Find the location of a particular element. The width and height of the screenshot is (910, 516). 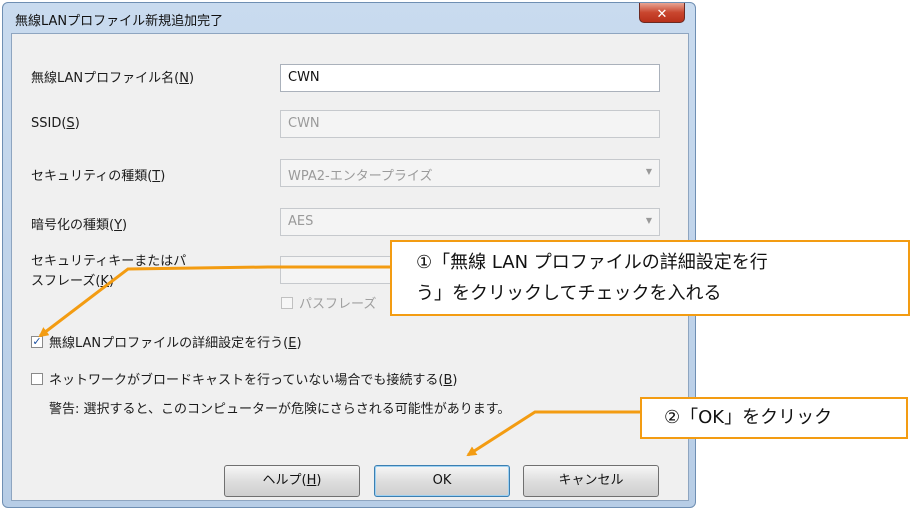

arrow-to-checkbox is located at coordinates (214, 301).